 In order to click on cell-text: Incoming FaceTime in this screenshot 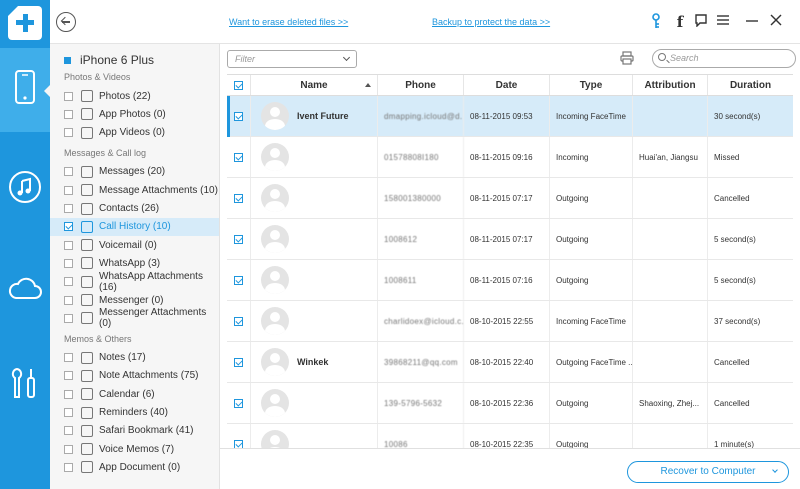, I will do `click(591, 321)`.